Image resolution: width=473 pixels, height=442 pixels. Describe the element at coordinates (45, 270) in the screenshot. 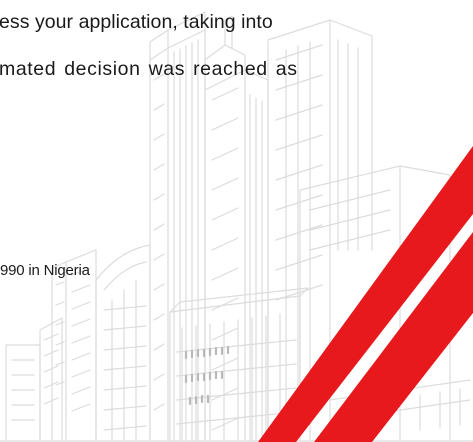

I see `body-text-line-3: 990 in Nigeria` at that location.